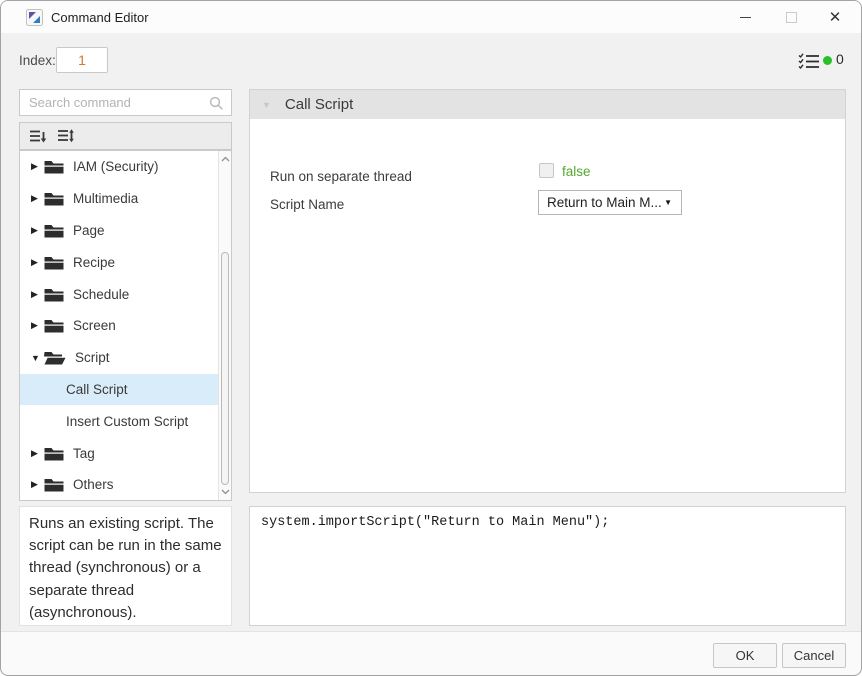  Describe the element at coordinates (55, 357) in the screenshot. I see `folder-open-icon` at that location.